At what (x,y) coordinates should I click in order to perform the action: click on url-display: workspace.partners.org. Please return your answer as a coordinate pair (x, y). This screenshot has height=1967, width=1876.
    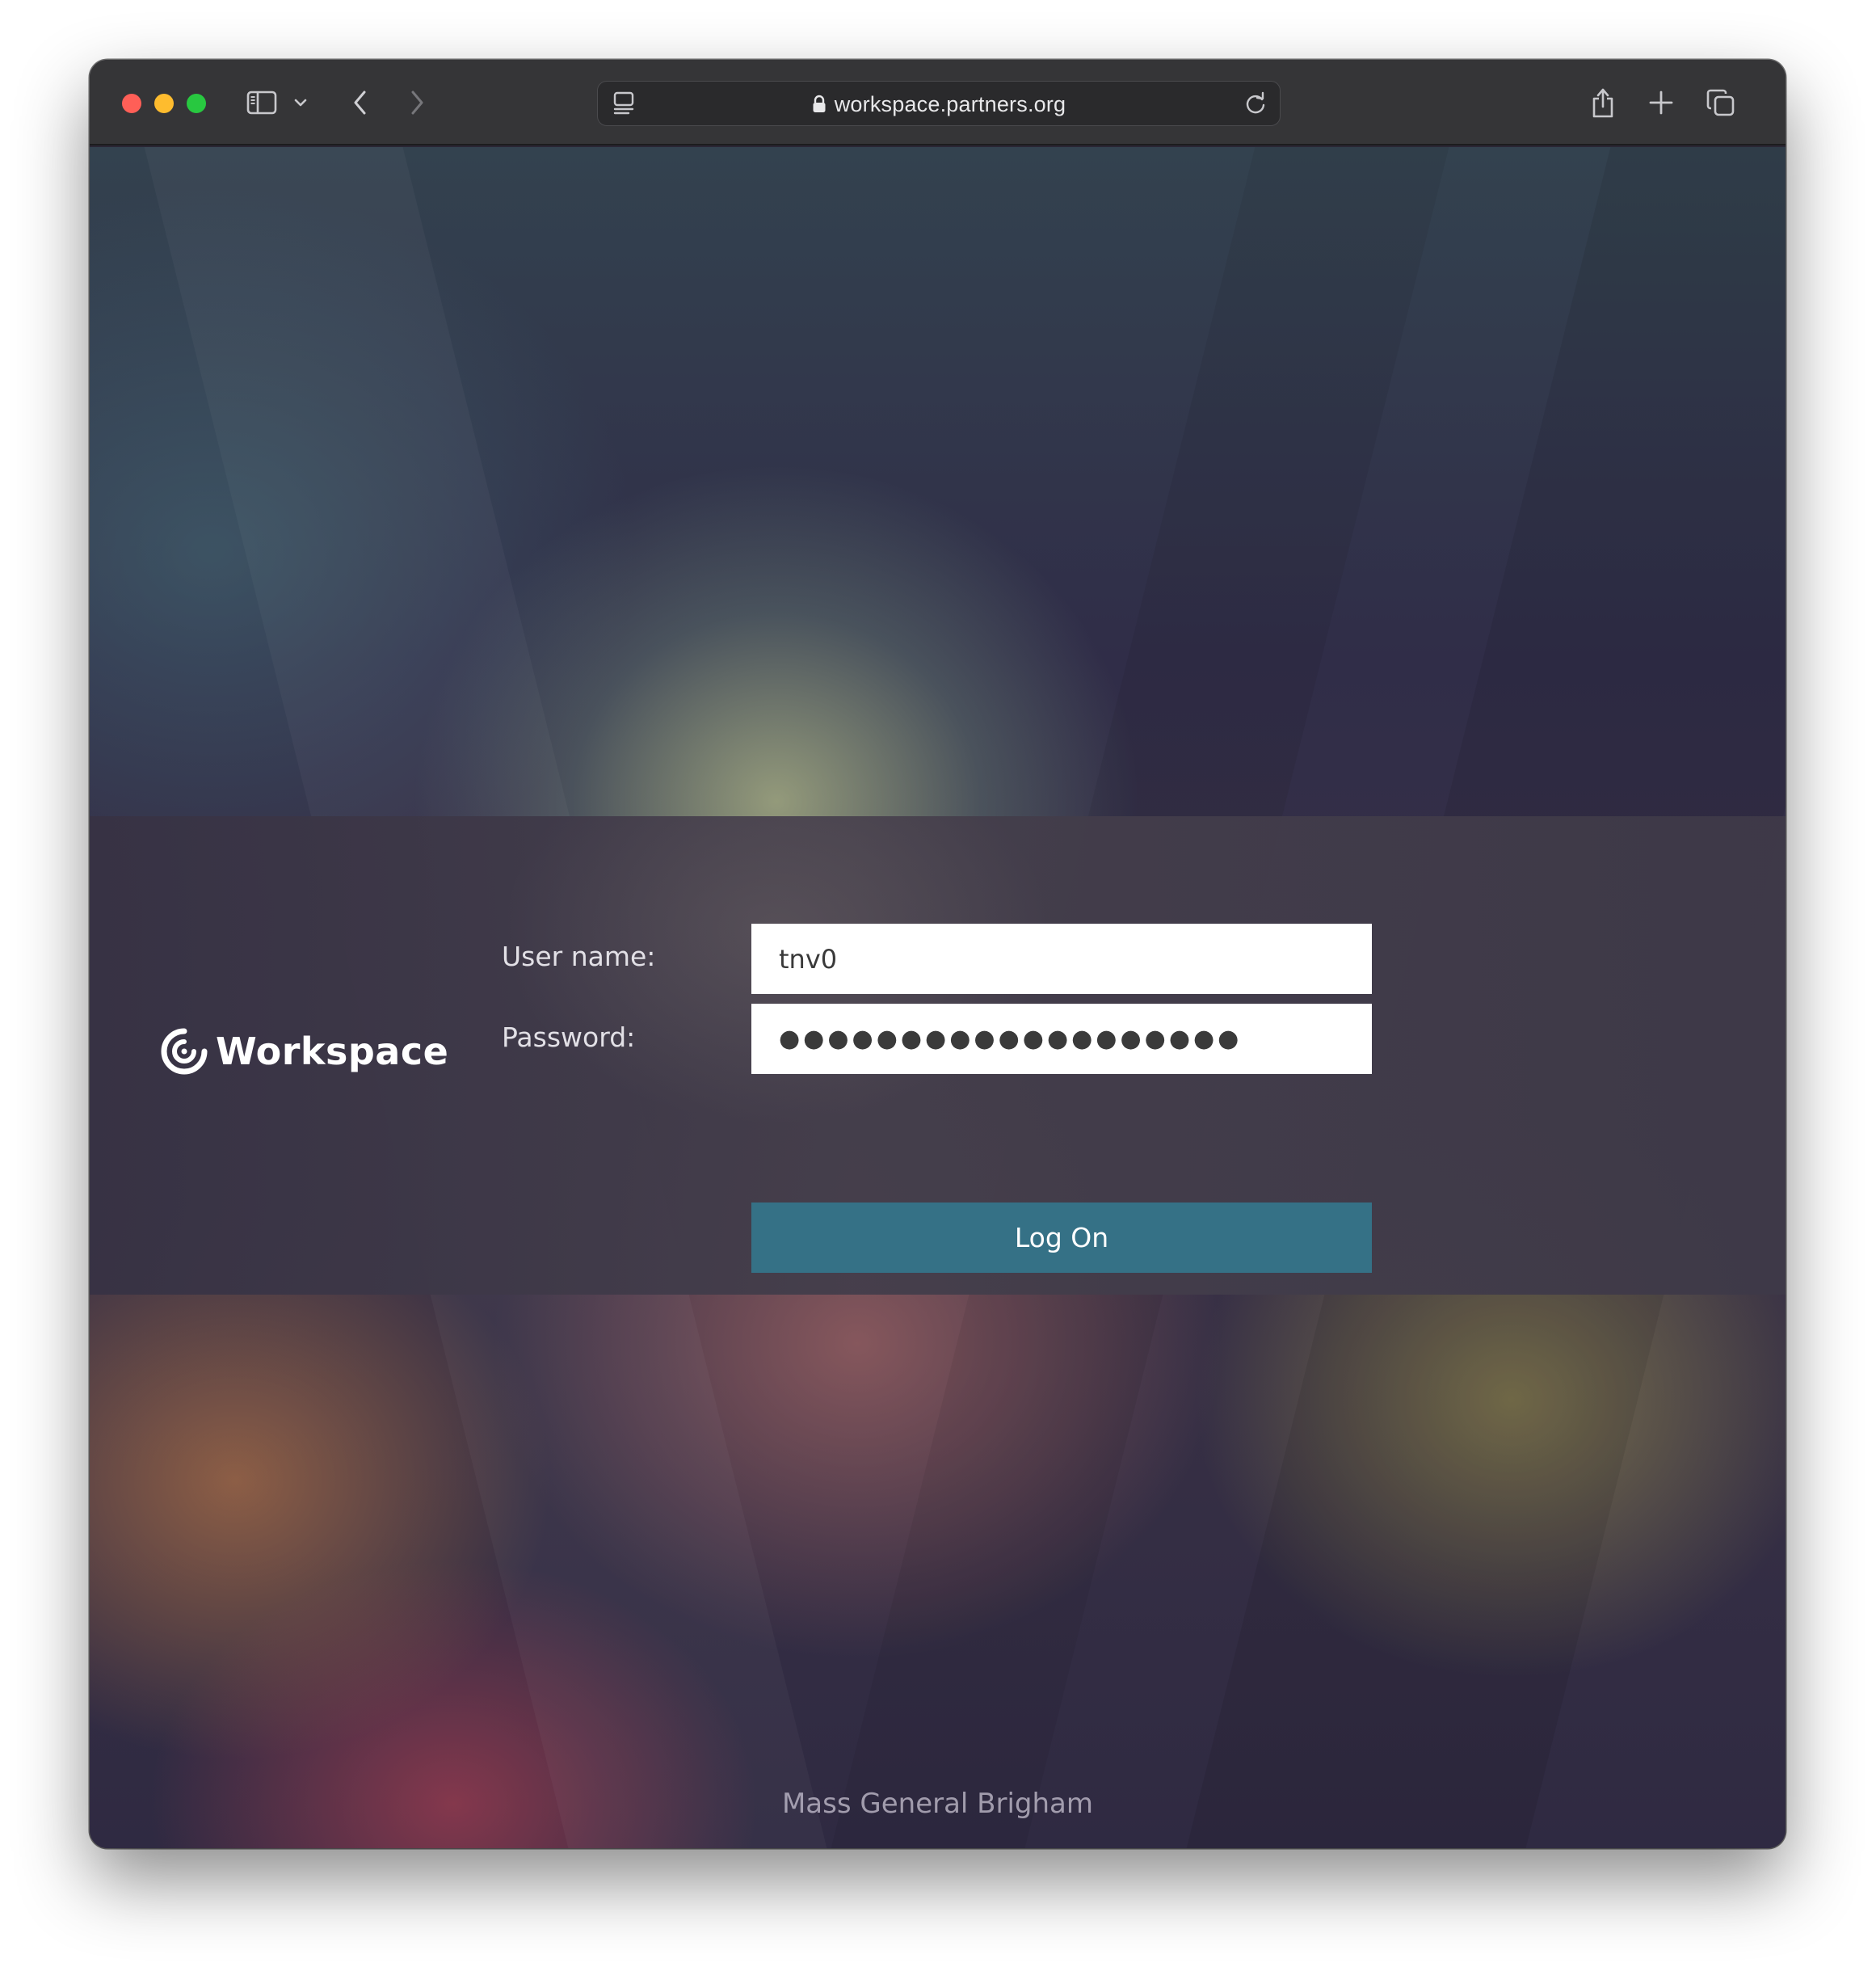
    Looking at the image, I should click on (939, 104).